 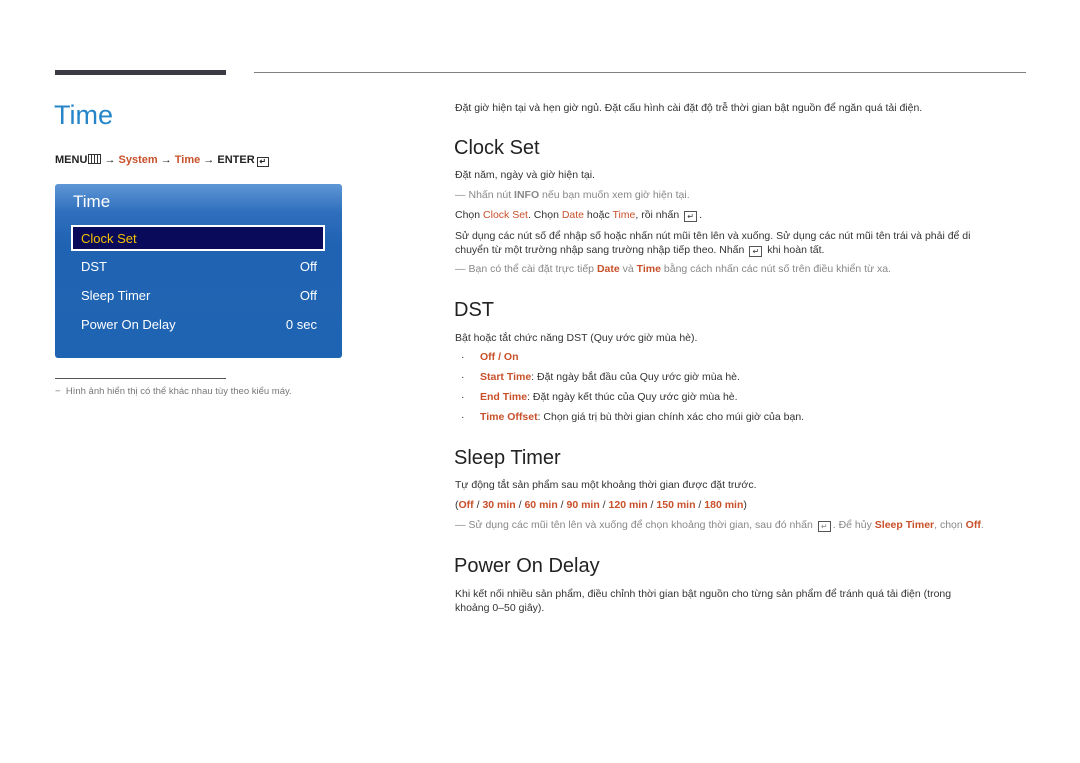 I want to click on step-text: Chọn, so click(x=469, y=215).